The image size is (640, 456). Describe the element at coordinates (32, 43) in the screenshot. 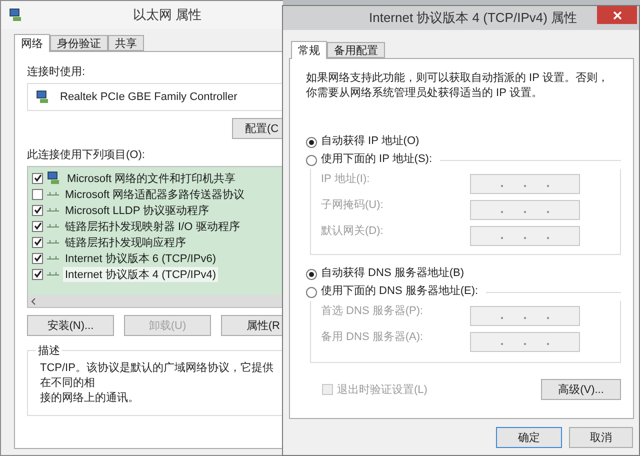

I see `tab: 网络` at that location.